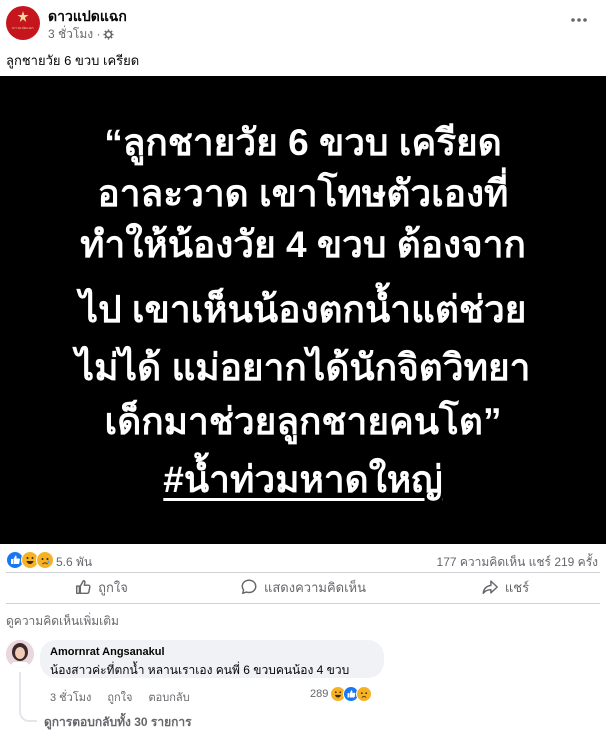  What do you see at coordinates (73, 60) in the screenshot?
I see `post-caption: ลูกชายวัย 6 ขวบ เครียด` at bounding box center [73, 60].